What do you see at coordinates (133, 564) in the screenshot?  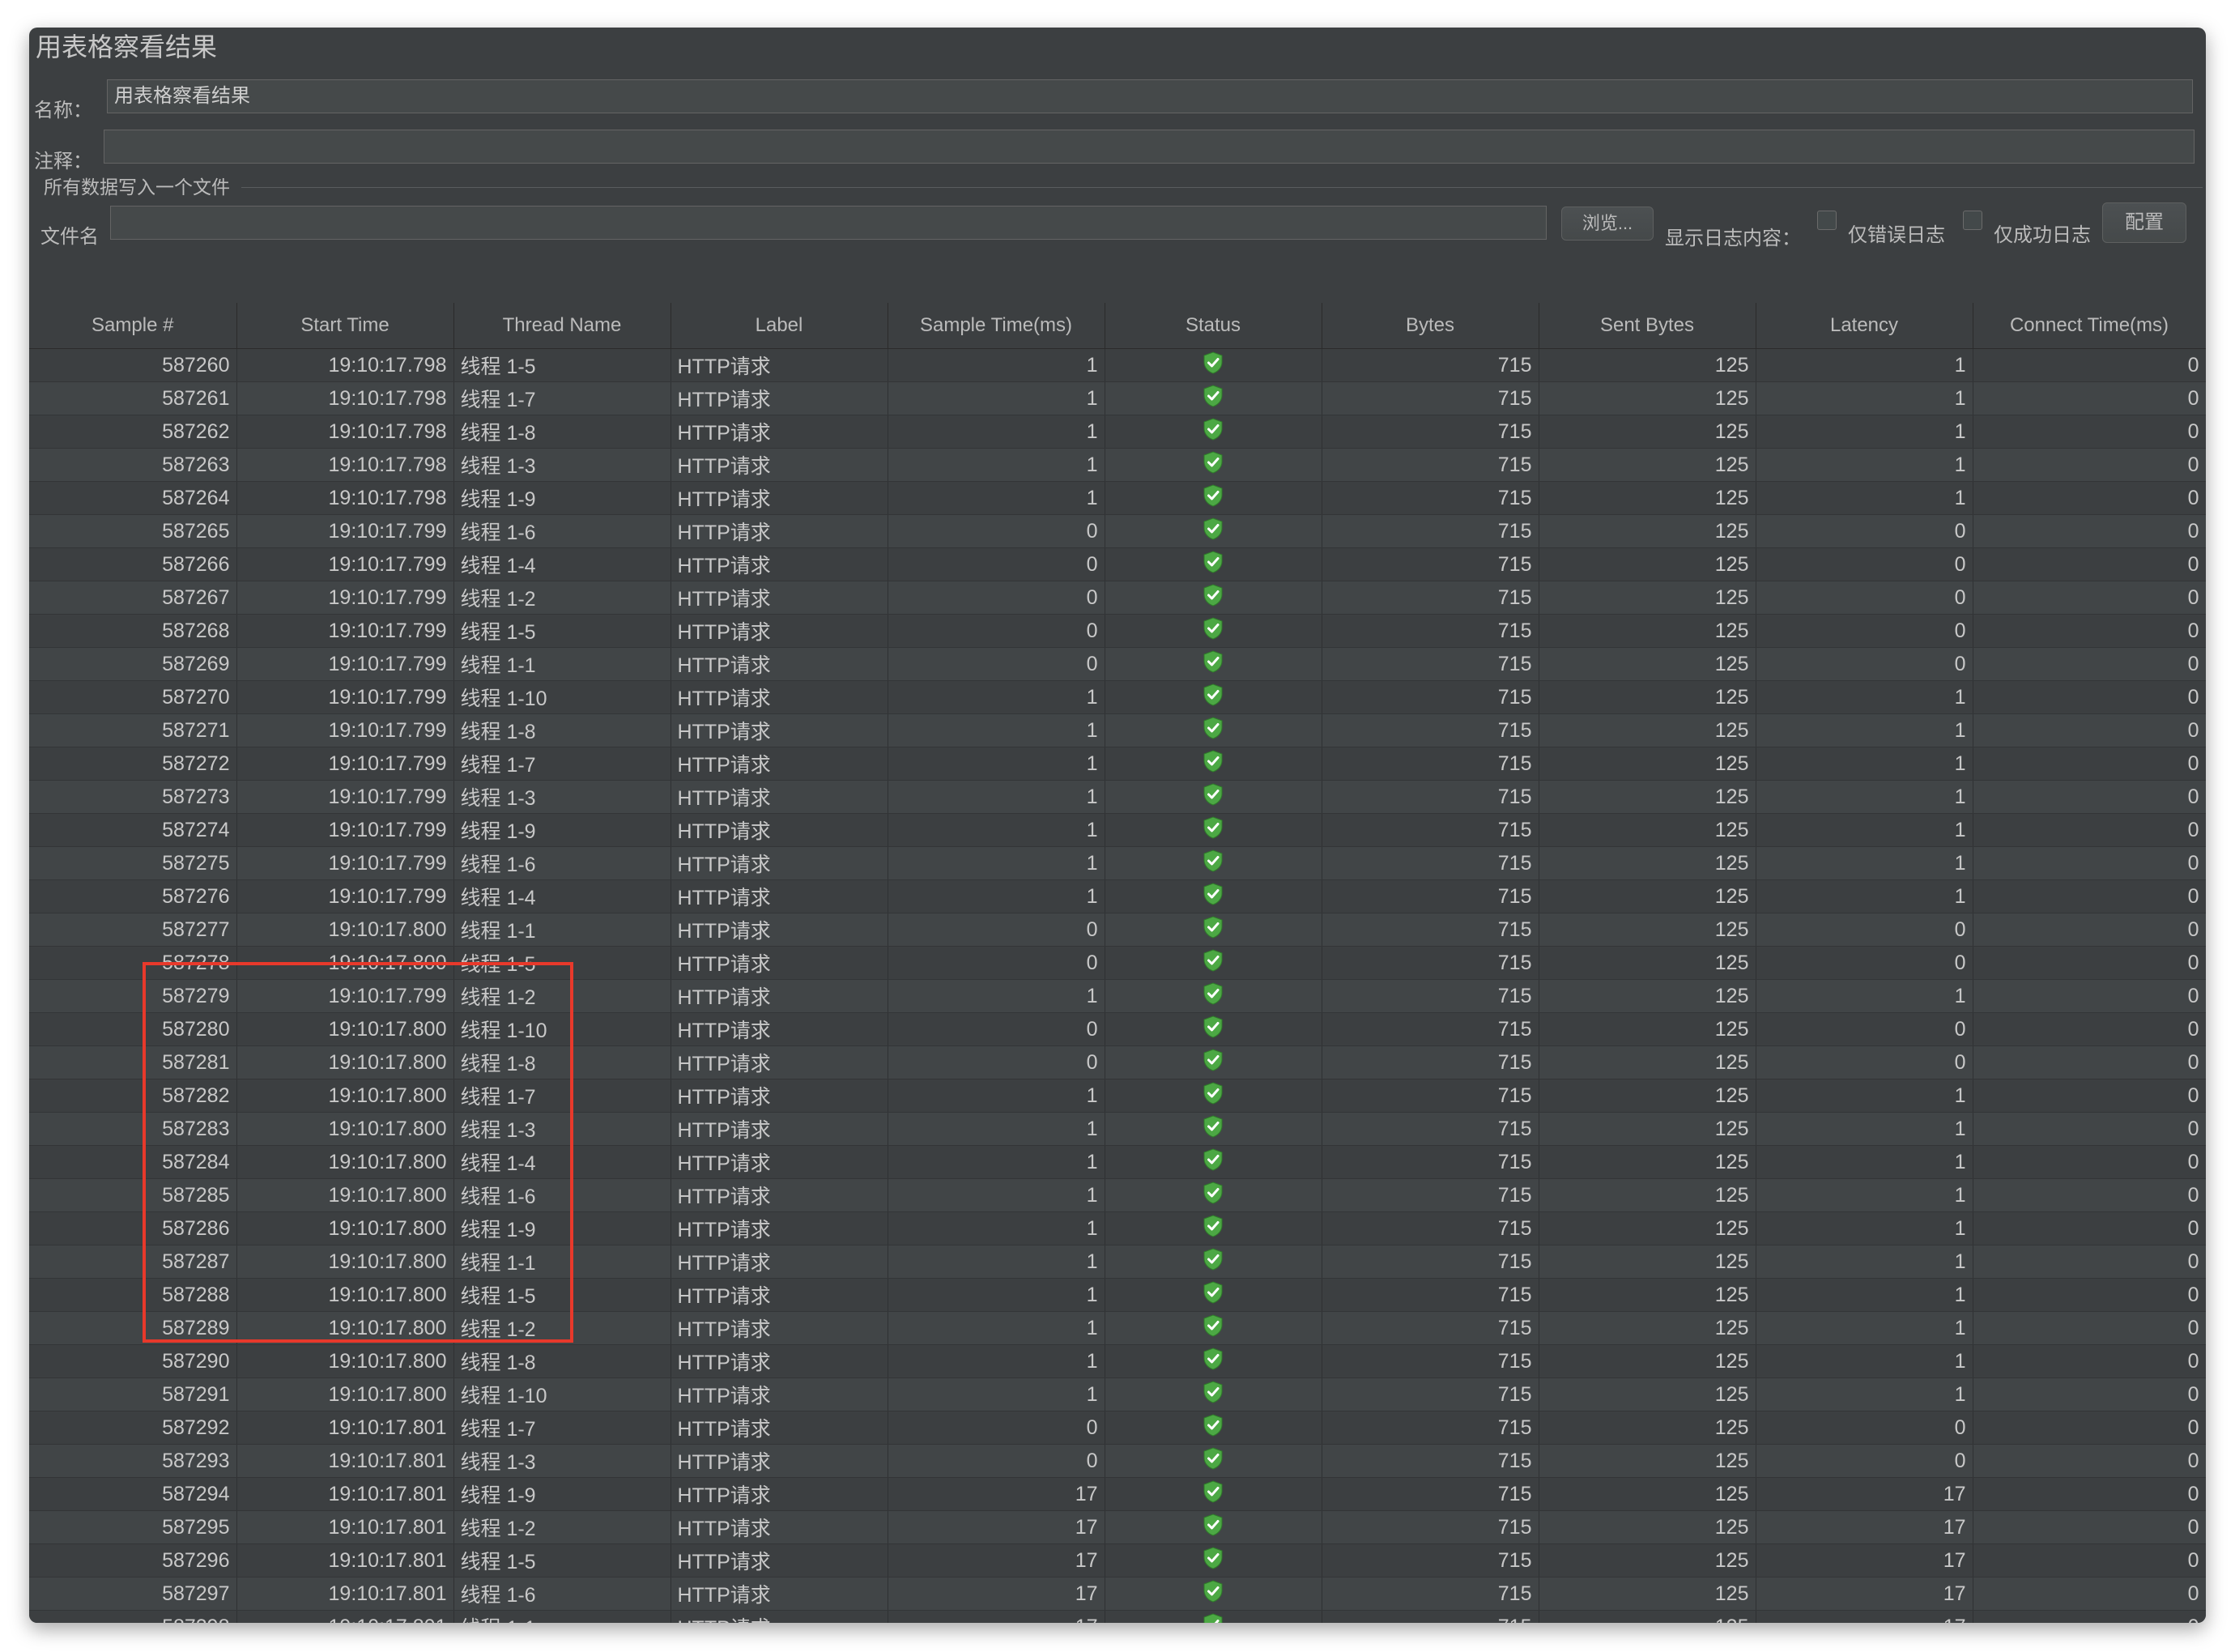 I see `cell-sample-number: 587266` at bounding box center [133, 564].